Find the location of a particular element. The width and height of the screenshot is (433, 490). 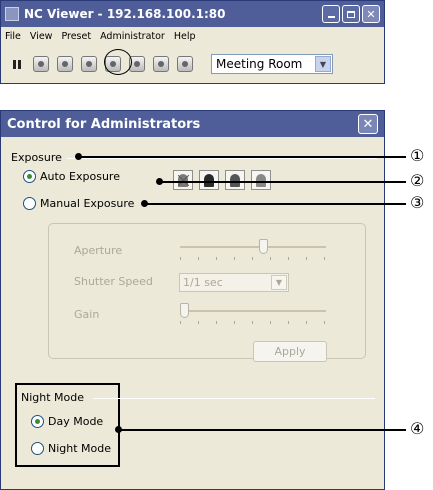

minimize-icon is located at coordinates (331, 17).